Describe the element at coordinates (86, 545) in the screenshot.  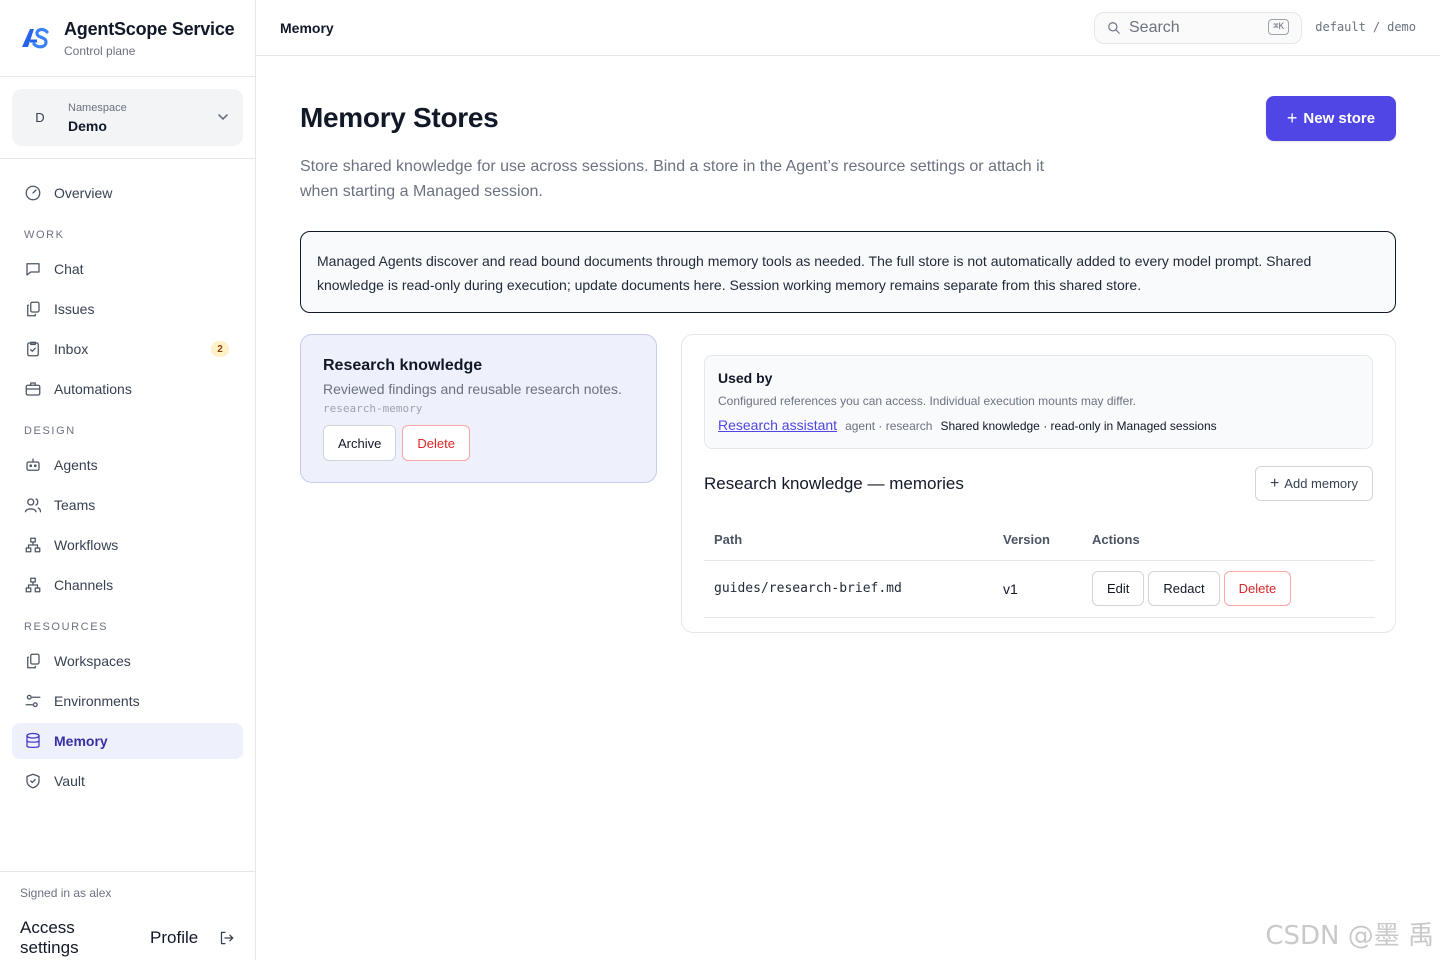
I see `sidebar-item-label: Workflows` at that location.